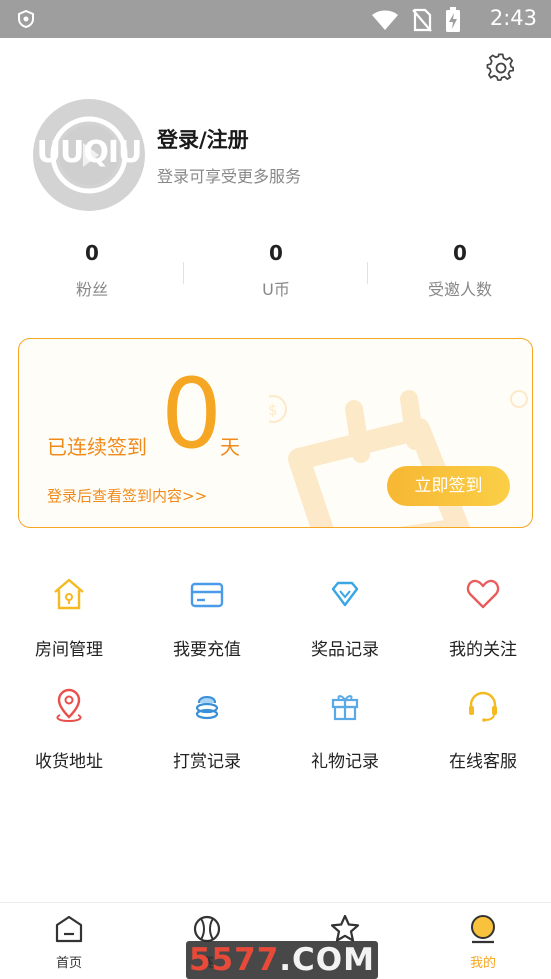 The height and width of the screenshot is (979, 551). Describe the element at coordinates (69, 615) in the screenshot. I see `menu-item-room-manage: 房间管理` at that location.